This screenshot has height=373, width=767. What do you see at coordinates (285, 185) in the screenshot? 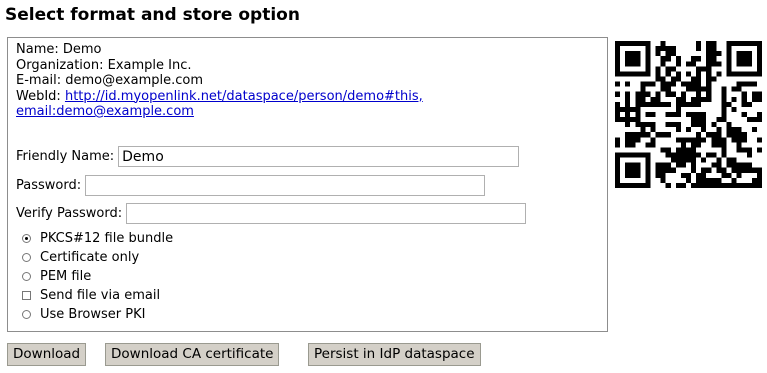
I see `password-input` at bounding box center [285, 185].